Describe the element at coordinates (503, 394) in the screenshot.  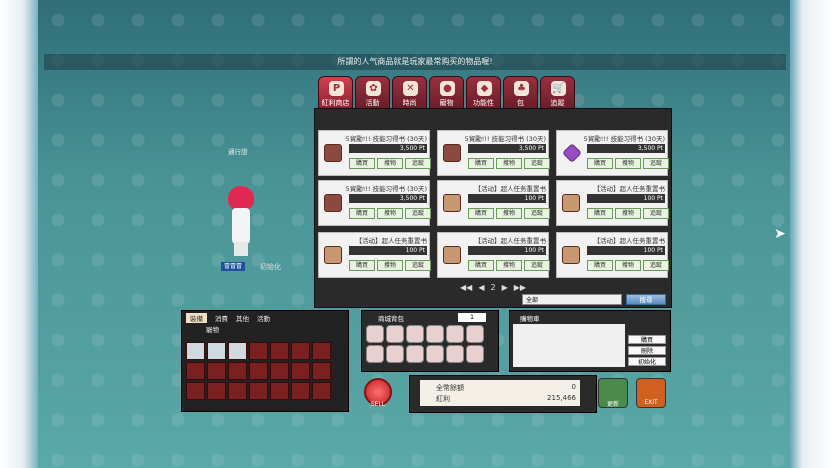
I see `currency-panel: 全幣餘額 0 紅利 215,466` at that location.